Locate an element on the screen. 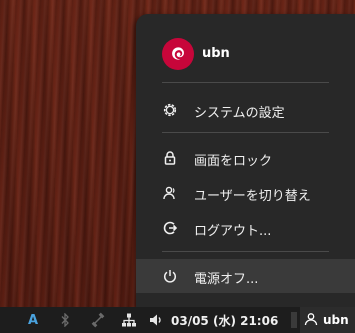 This screenshot has height=333, width=355. menu-item-switch-user: ユーザーを切り替え is located at coordinates (245, 193).